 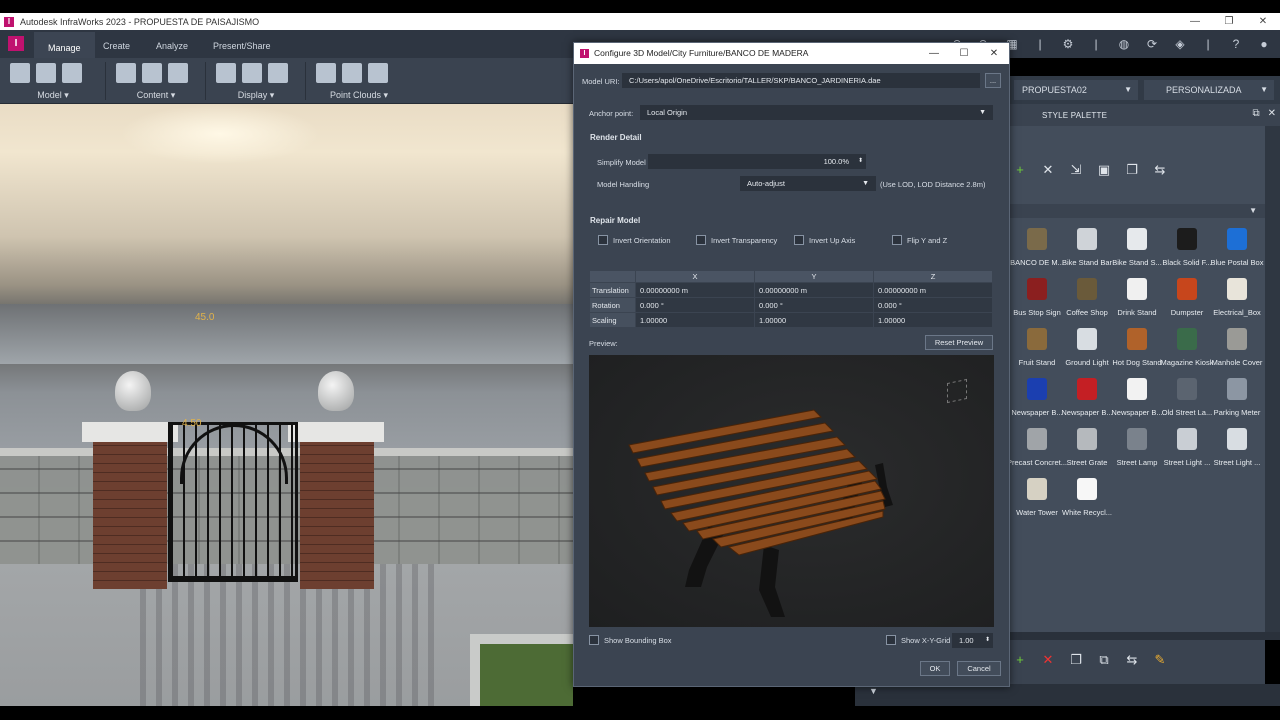 I want to click on undock-icon: ⧉, so click(x=1255, y=113).